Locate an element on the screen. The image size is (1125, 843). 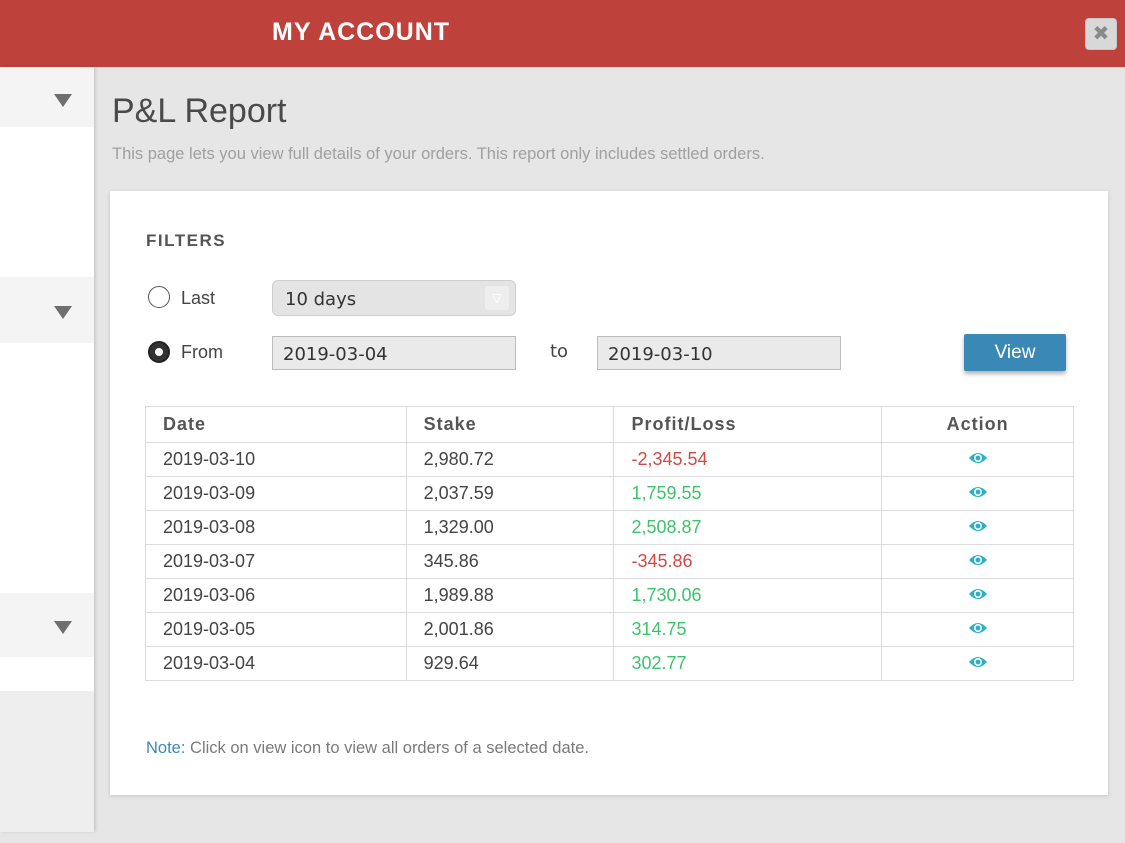
table-row: 2019-03-04 929.64 302.77 is located at coordinates (609, 663).